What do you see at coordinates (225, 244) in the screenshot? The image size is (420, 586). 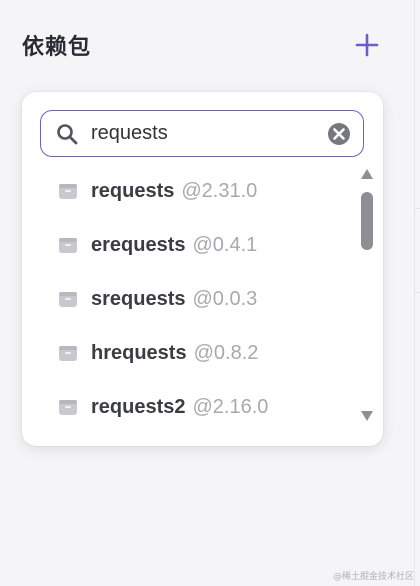 I see `package-version: @0.4.1` at bounding box center [225, 244].